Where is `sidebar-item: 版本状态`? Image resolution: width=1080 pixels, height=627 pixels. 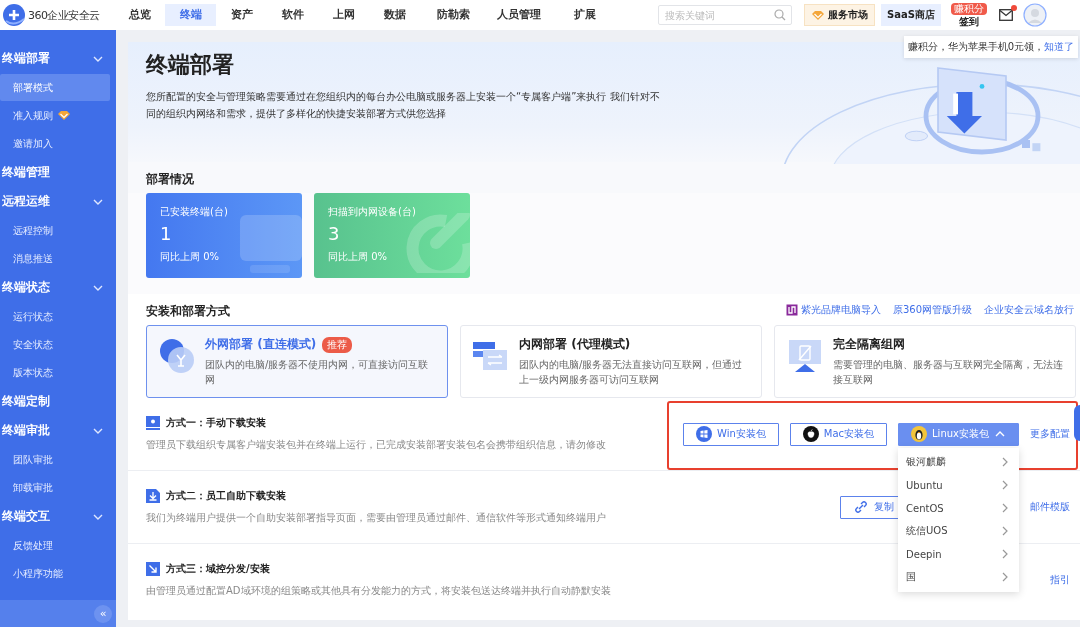 sidebar-item: 版本状态 is located at coordinates (55, 372).